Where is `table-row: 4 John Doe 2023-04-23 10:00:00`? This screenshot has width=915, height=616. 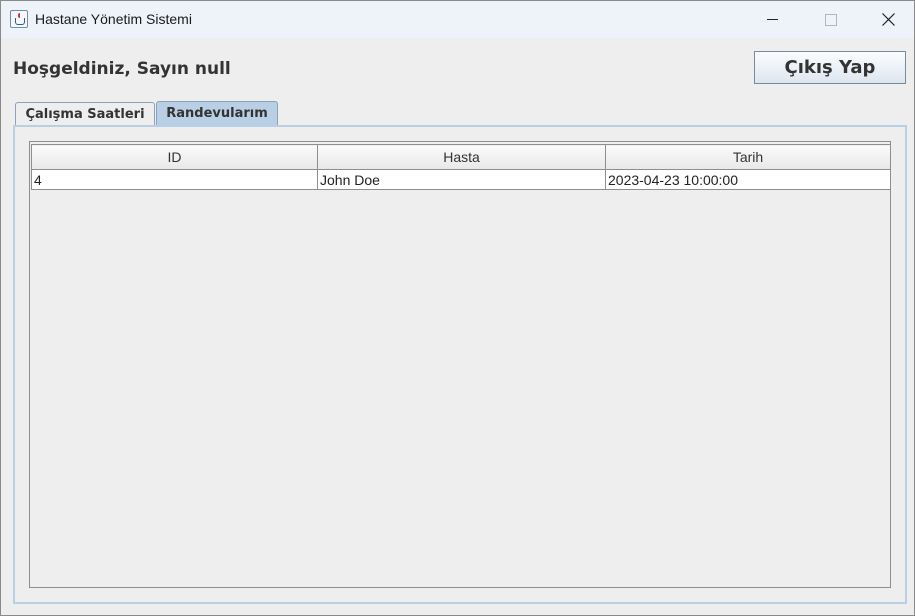 table-row: 4 John Doe 2023-04-23 10:00:00 is located at coordinates (461, 179).